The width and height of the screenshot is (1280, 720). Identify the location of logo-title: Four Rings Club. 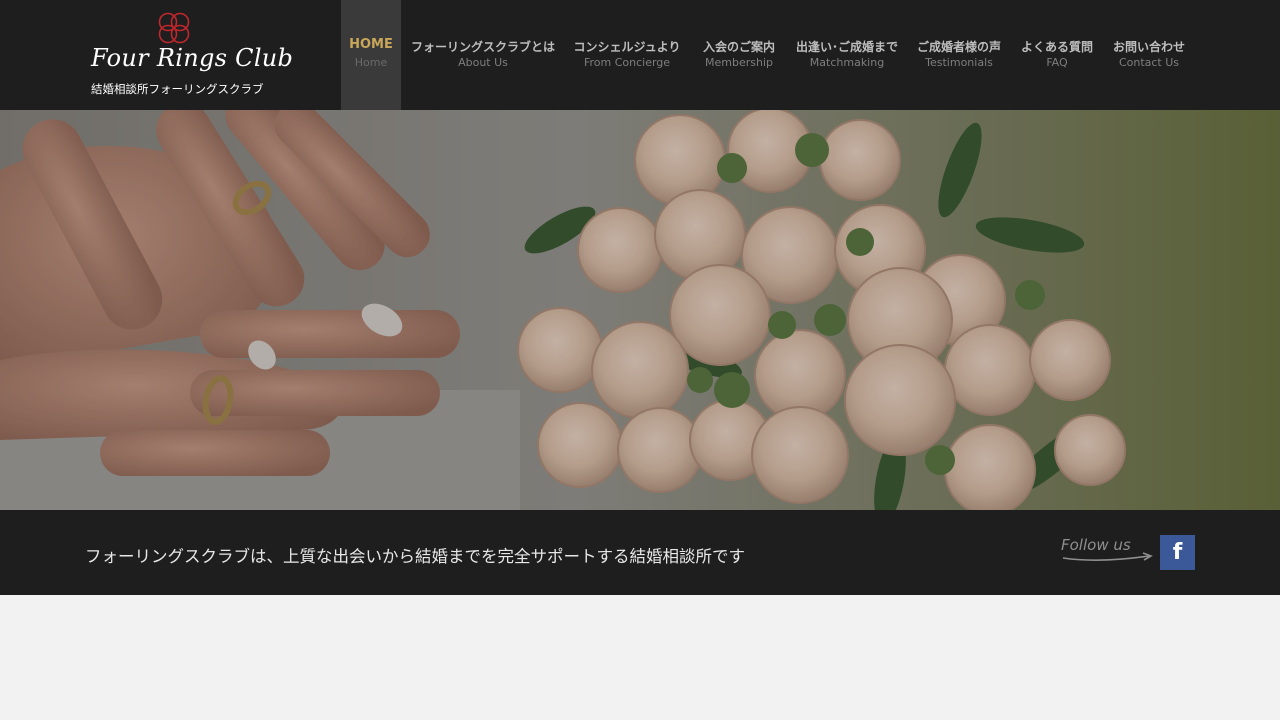
(192, 58).